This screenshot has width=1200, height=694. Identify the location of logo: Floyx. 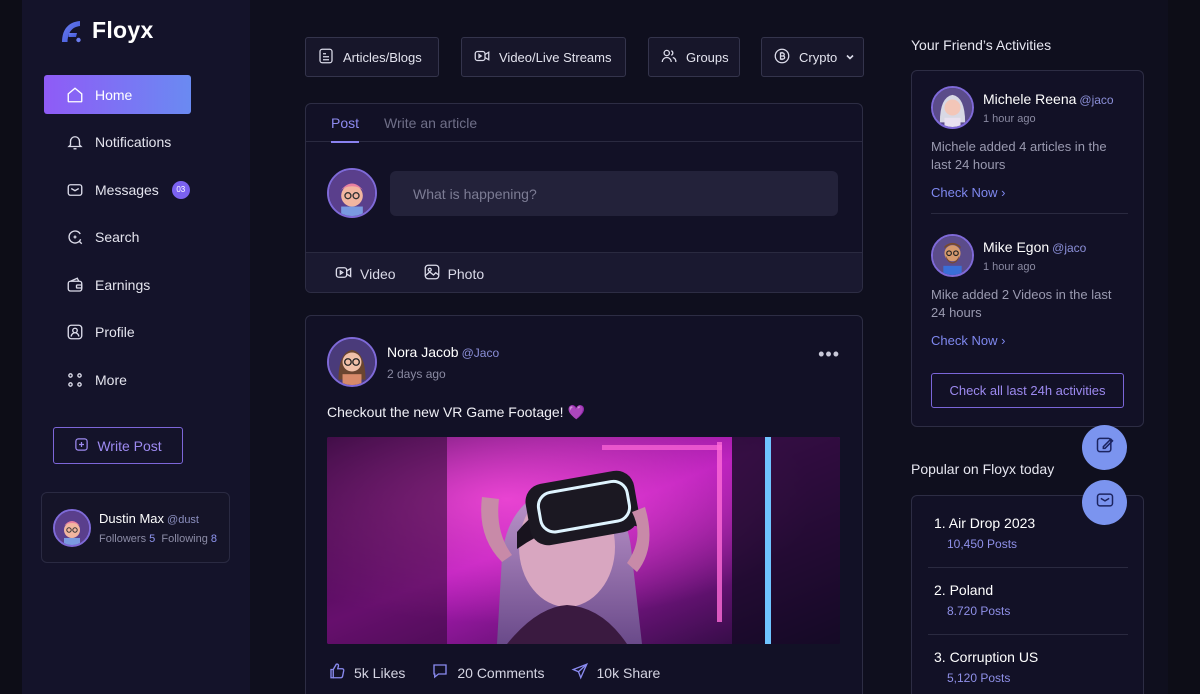
(106, 30).